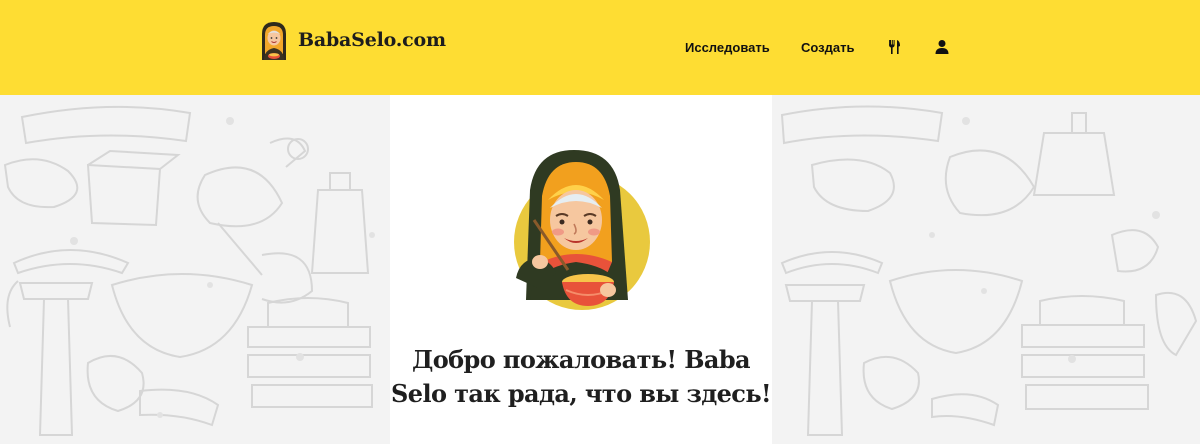 The height and width of the screenshot is (444, 1200). What do you see at coordinates (827, 47) in the screenshot?
I see `nav-create-link: Создать` at bounding box center [827, 47].